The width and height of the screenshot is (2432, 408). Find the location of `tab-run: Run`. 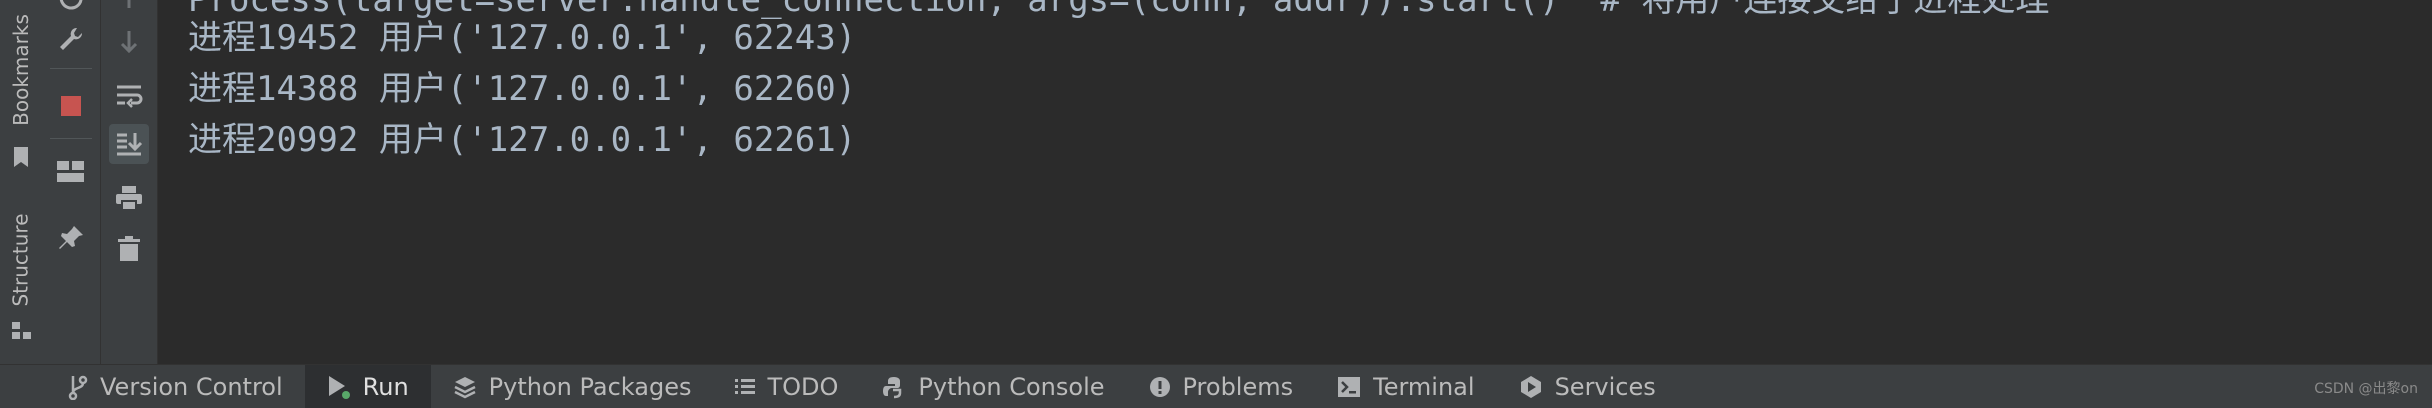

tab-run: Run is located at coordinates (367, 386).